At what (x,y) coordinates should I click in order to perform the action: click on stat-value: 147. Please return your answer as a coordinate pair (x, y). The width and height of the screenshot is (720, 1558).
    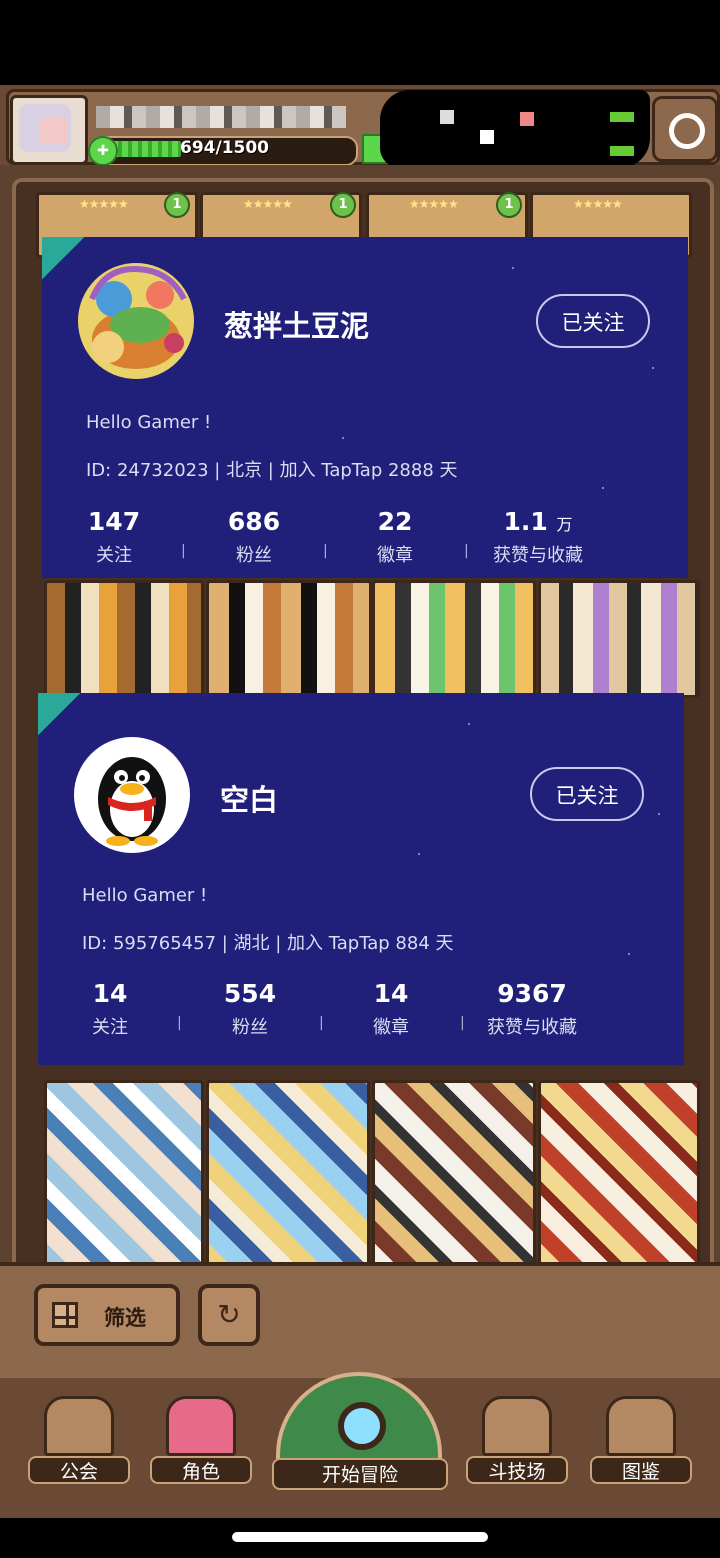
    Looking at the image, I should click on (114, 521).